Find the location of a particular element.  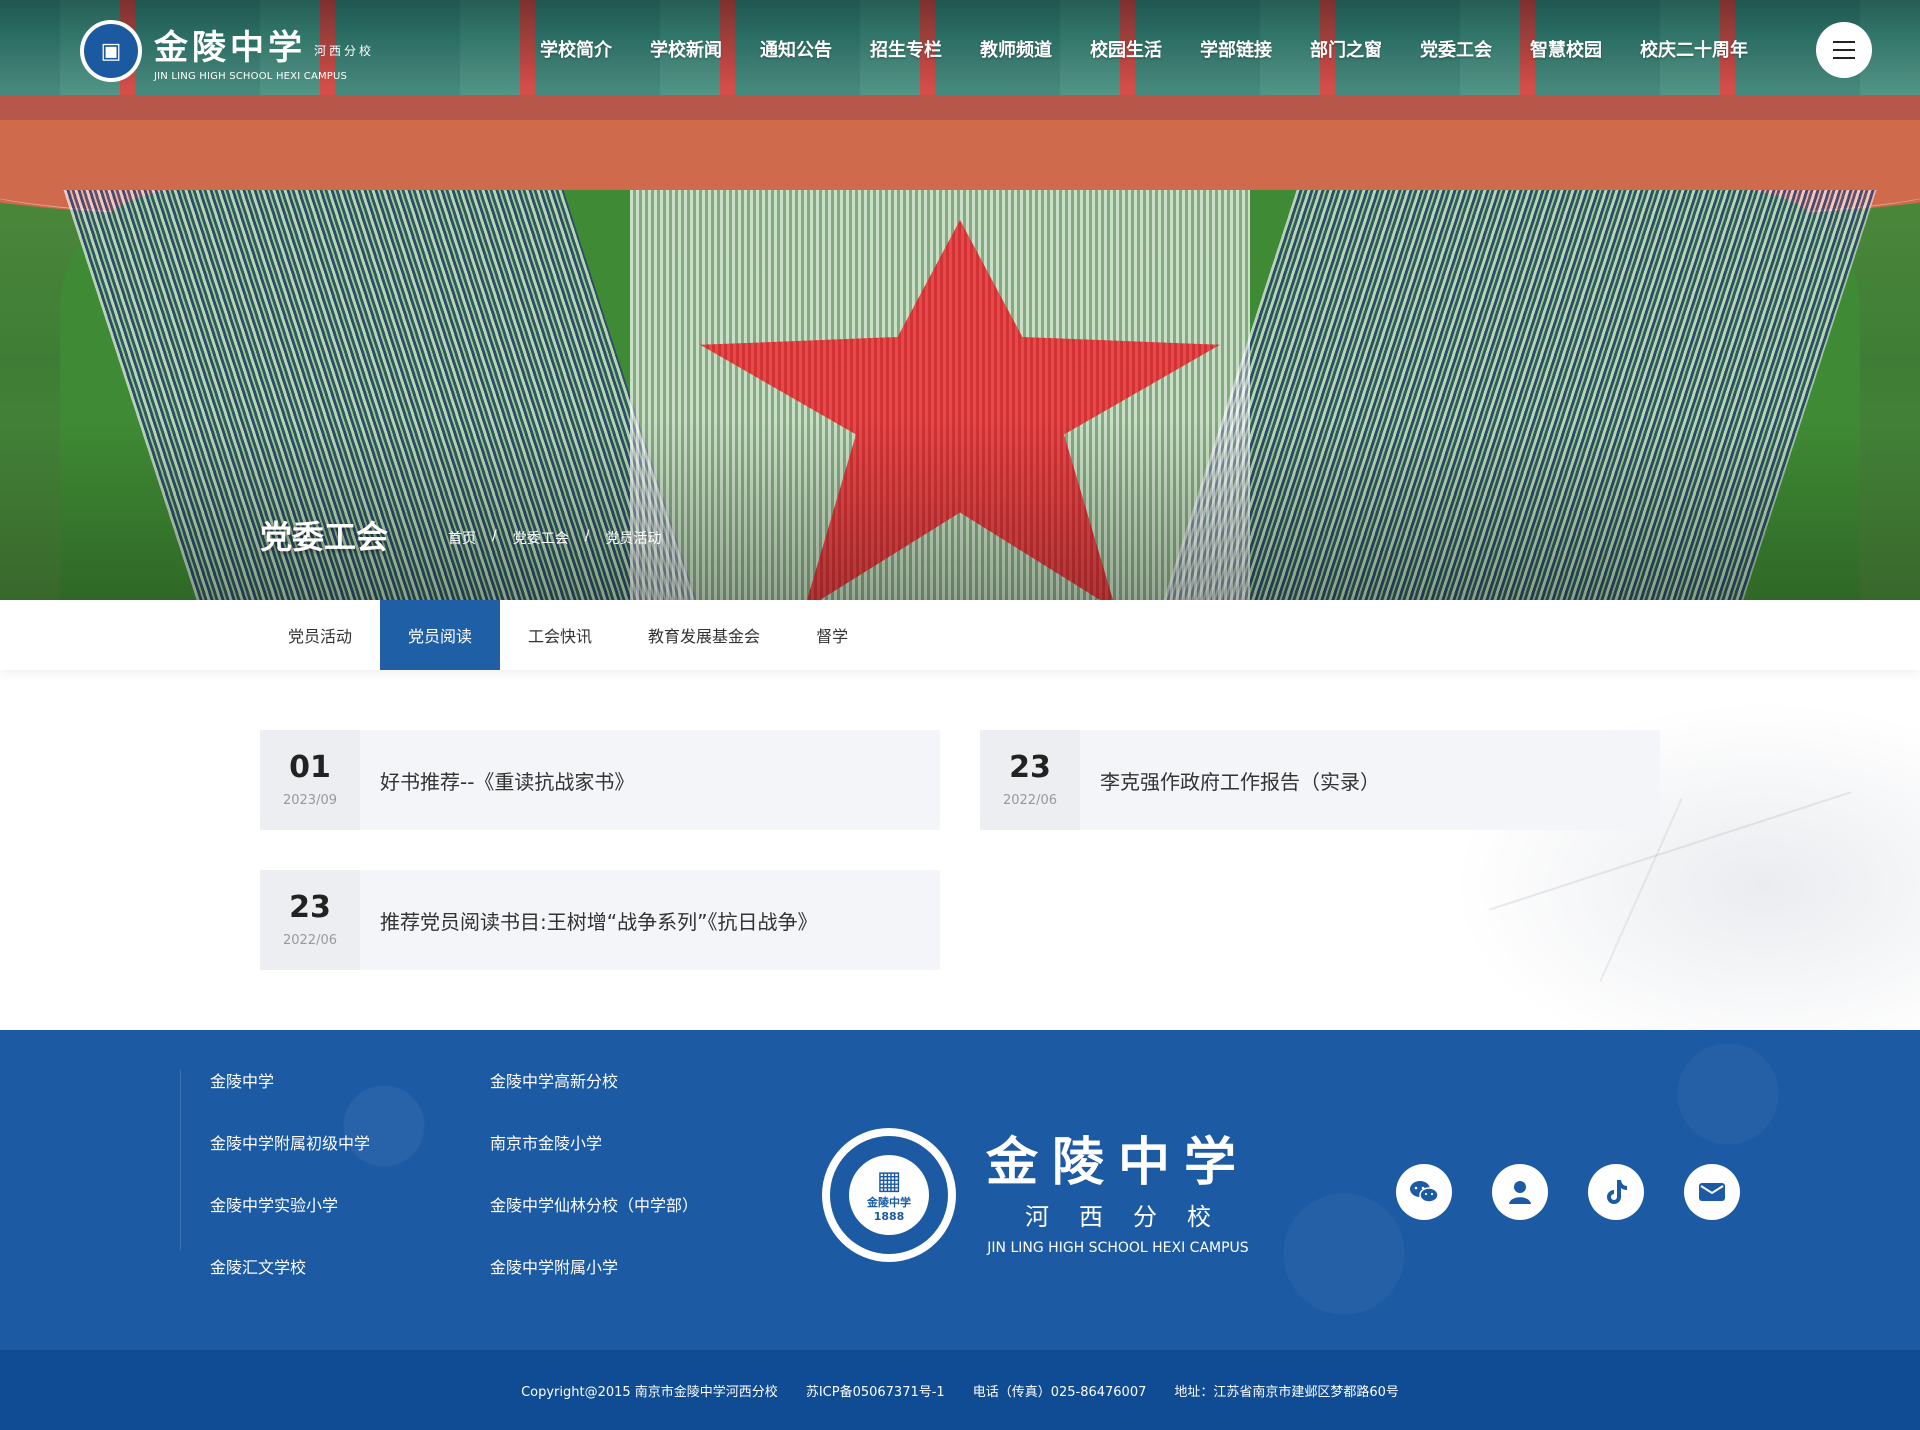

address-text: 地址：江苏省南京市建邺区梦都路60号 is located at coordinates (1286, 1392).